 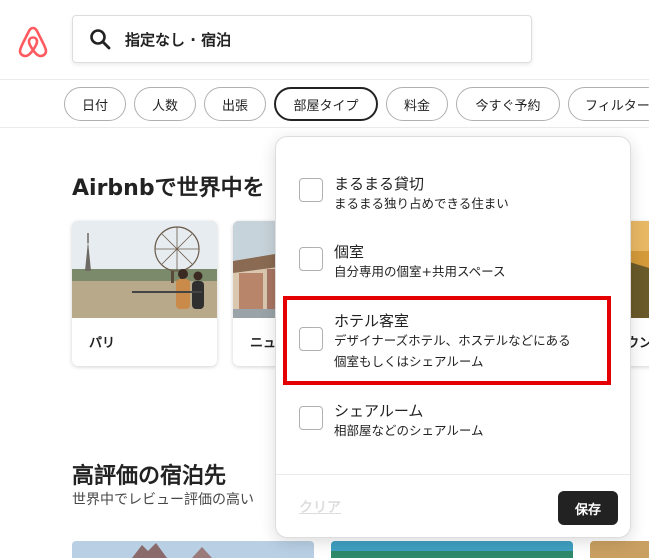 I want to click on room-type-option-entire-place: まるまる貸切 まるまる独り占めできる住まい, so click(x=453, y=192).